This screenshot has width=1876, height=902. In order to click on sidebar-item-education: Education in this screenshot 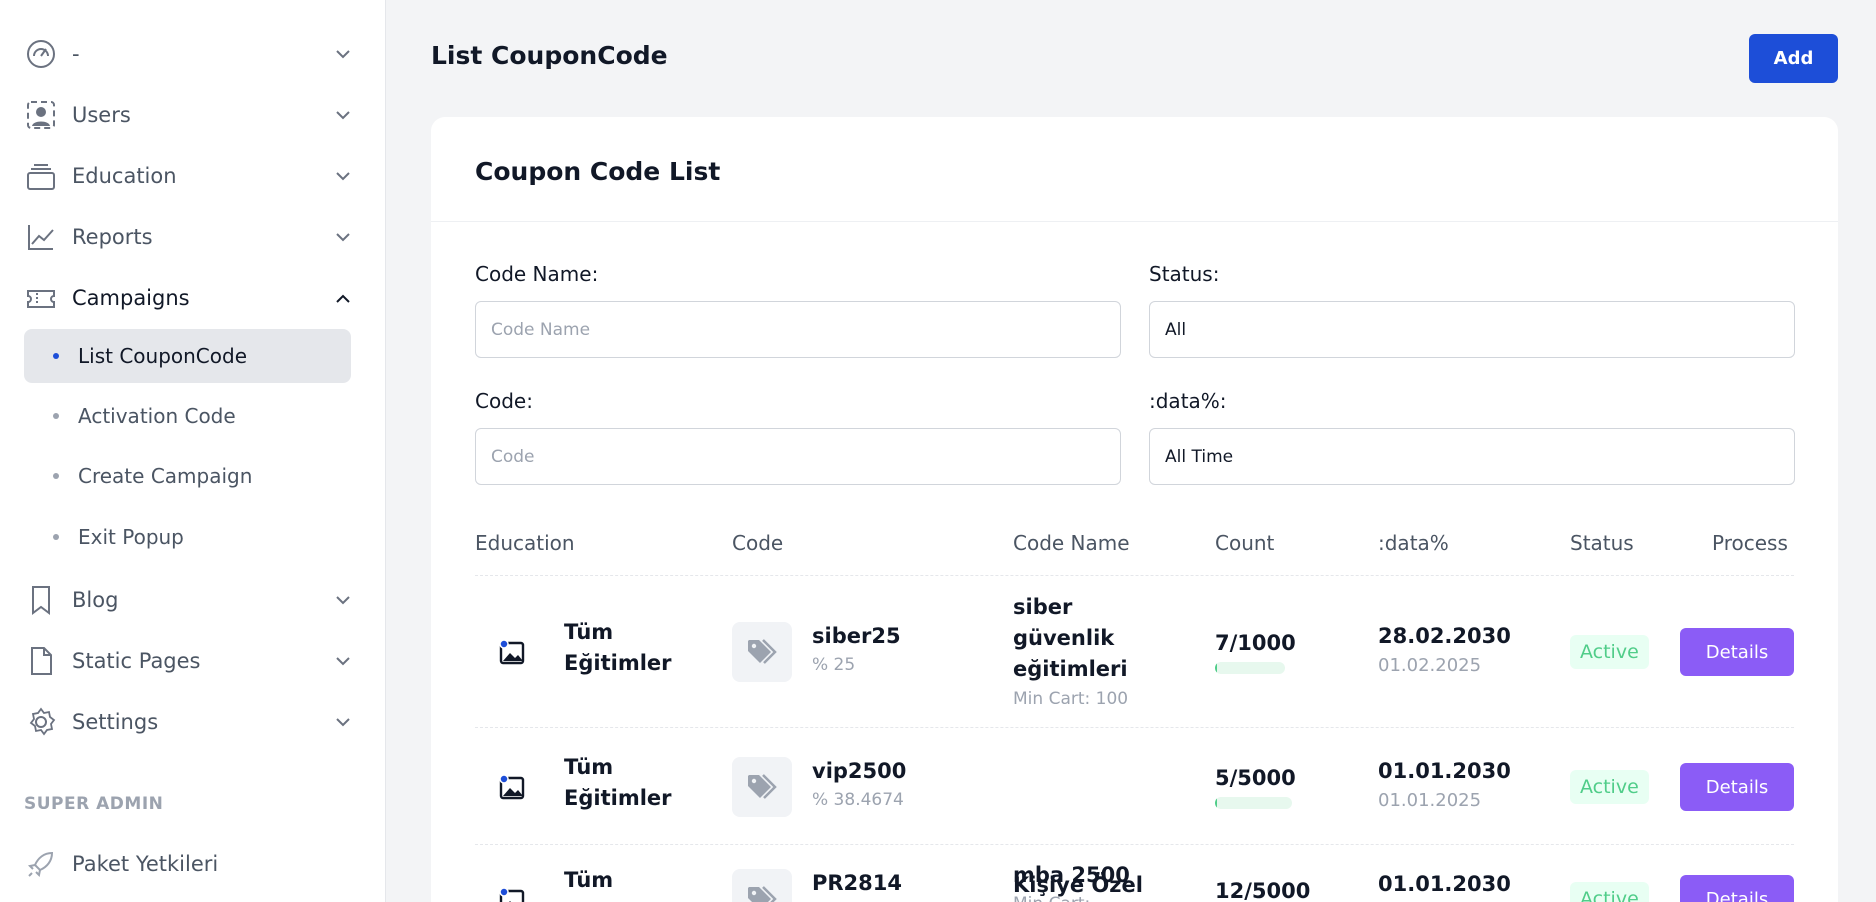, I will do `click(192, 176)`.